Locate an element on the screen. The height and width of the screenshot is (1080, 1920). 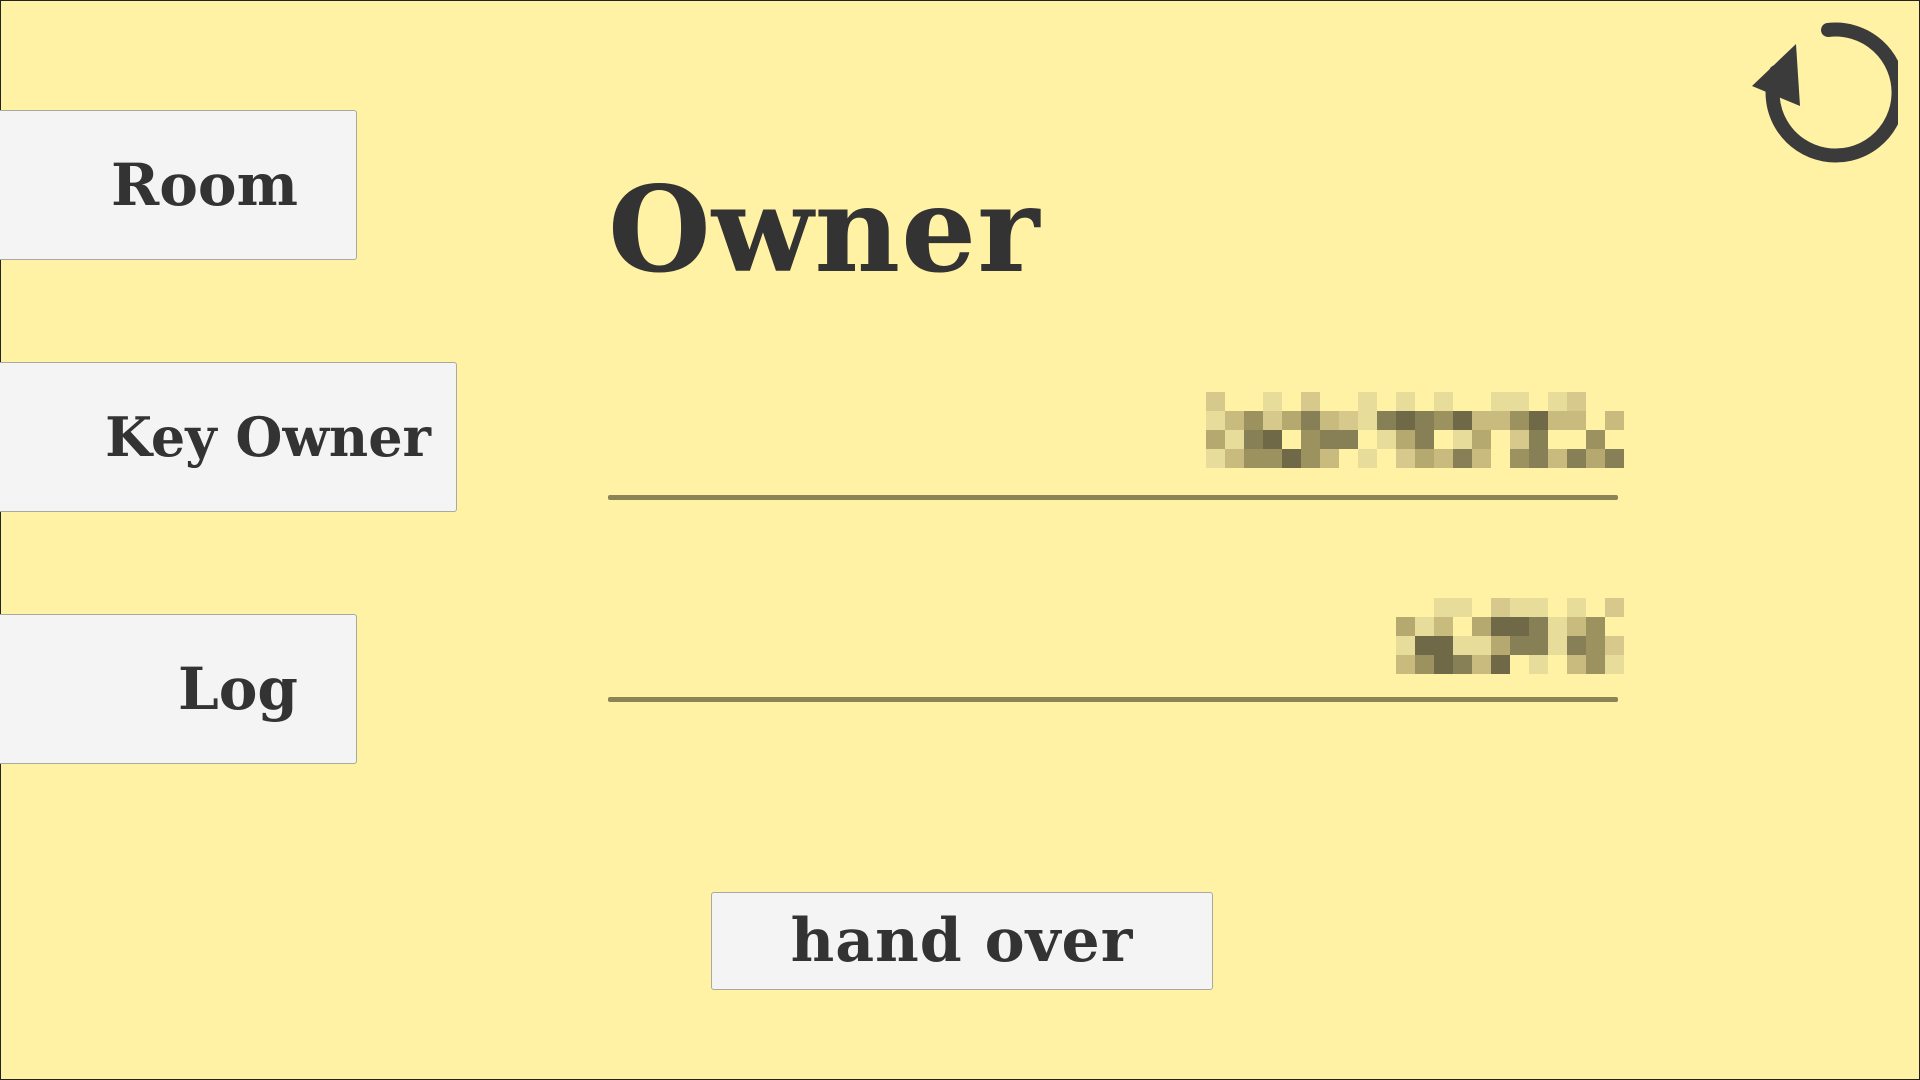
nav-room-button: Room is located at coordinates (178, 185).